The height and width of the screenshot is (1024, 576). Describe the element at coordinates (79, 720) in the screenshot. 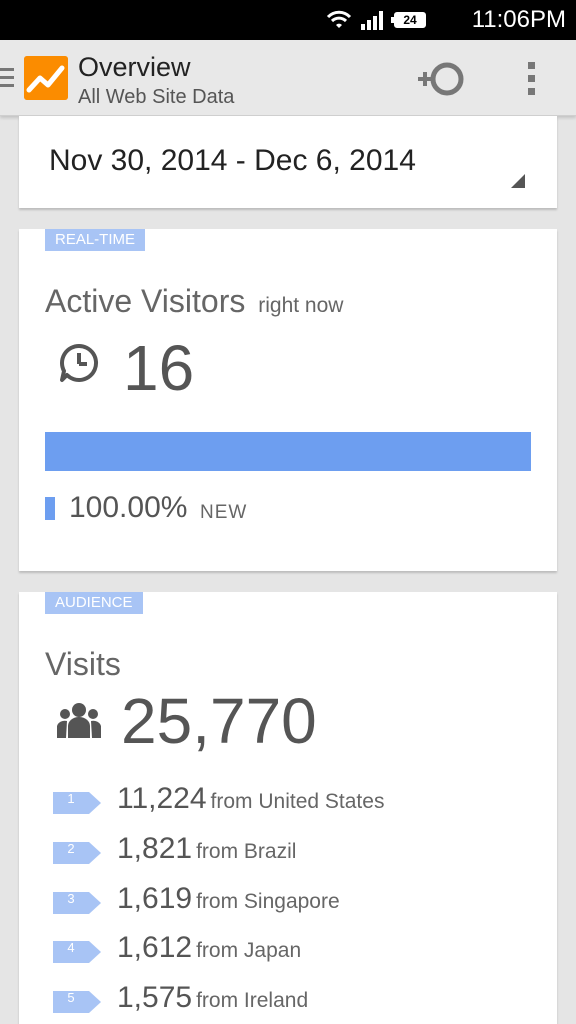

I see `people-icon` at that location.